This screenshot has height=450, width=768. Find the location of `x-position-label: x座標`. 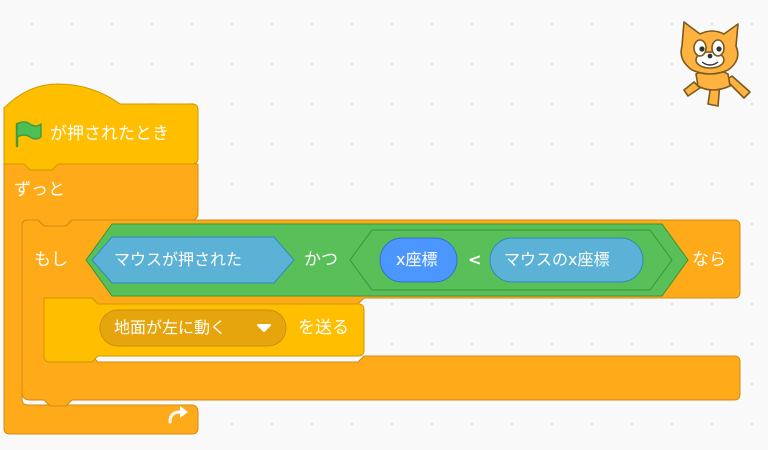

x-position-label: x座標 is located at coordinates (417, 259).